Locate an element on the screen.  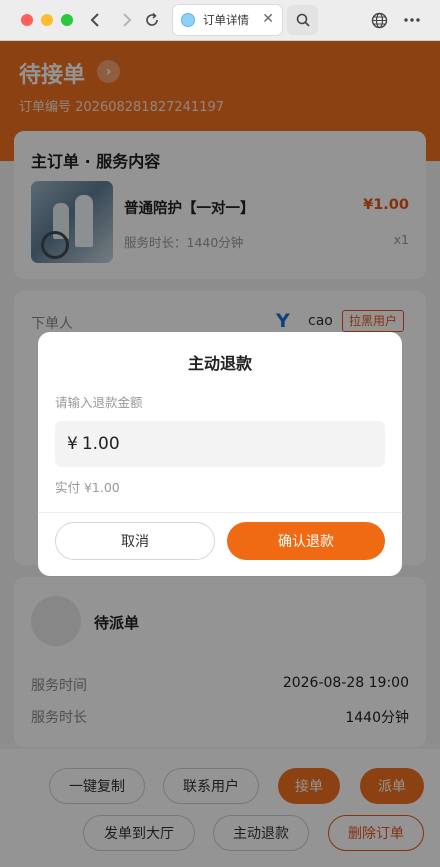
confirm-refund-button: 确认退款 is located at coordinates (306, 541).